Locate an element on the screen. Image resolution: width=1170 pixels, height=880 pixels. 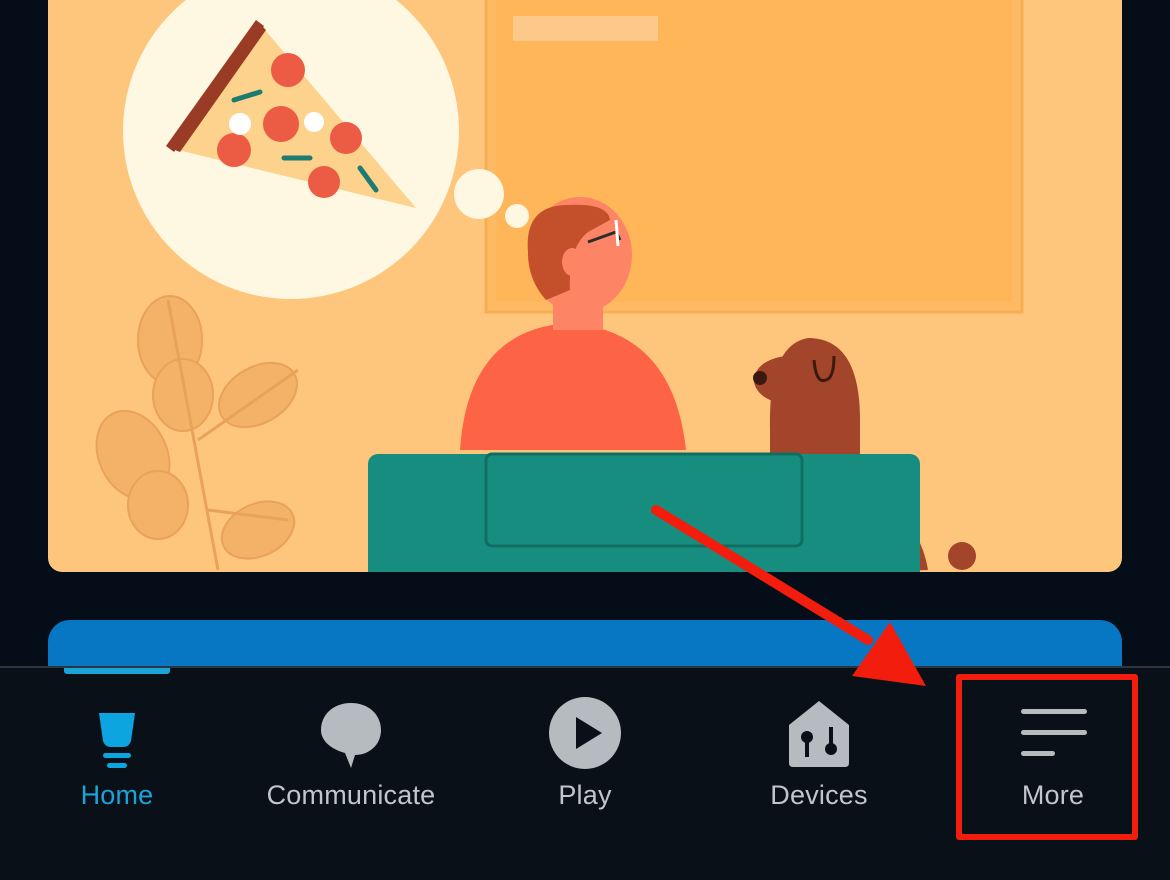
tab-play: Play is located at coordinates (585, 774).